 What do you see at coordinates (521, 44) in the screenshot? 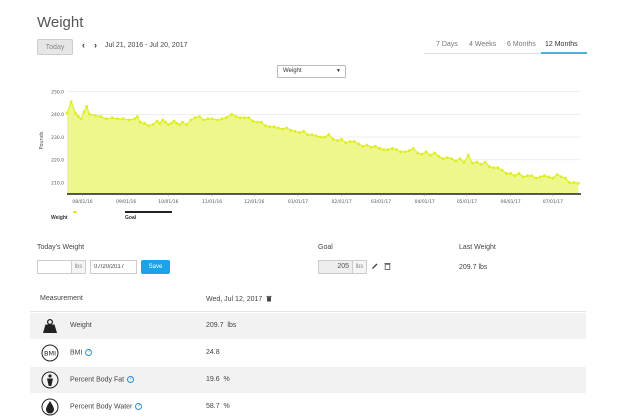
I see `tab-6-months: 6 Months` at bounding box center [521, 44].